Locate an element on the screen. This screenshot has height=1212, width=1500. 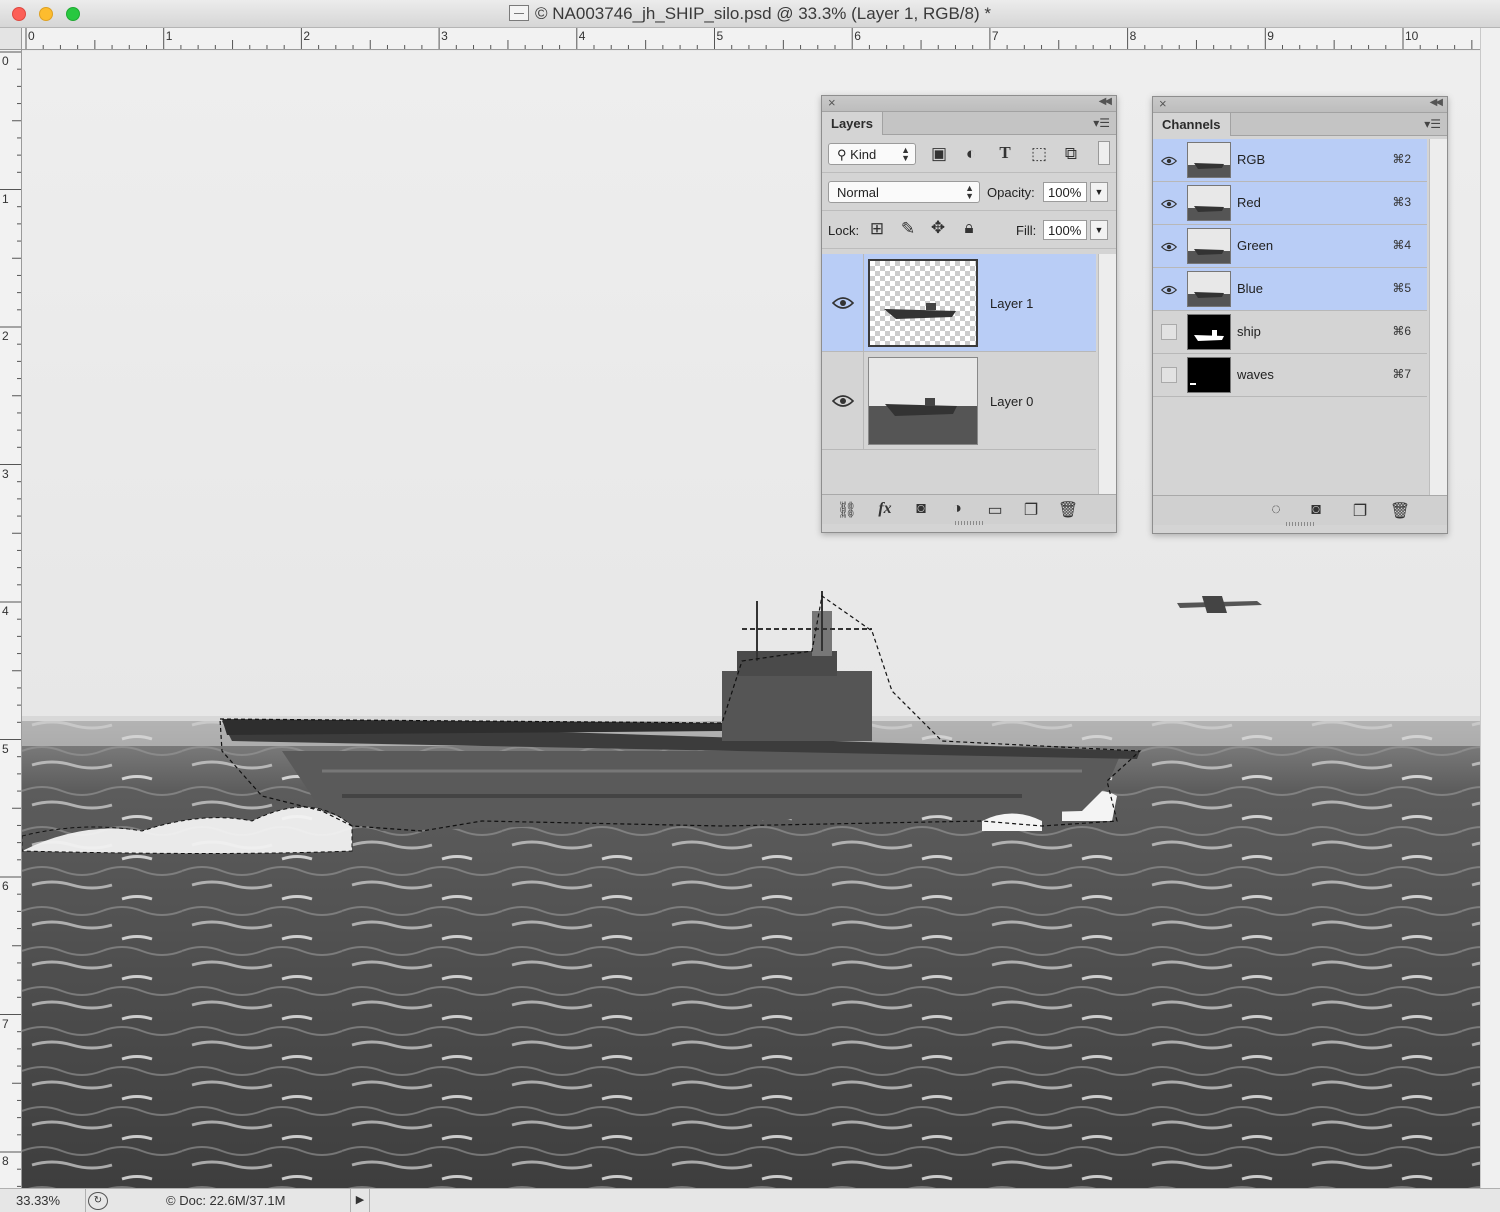
channel-row-blue: Blue ⌘5 is located at coordinates (1290, 289).